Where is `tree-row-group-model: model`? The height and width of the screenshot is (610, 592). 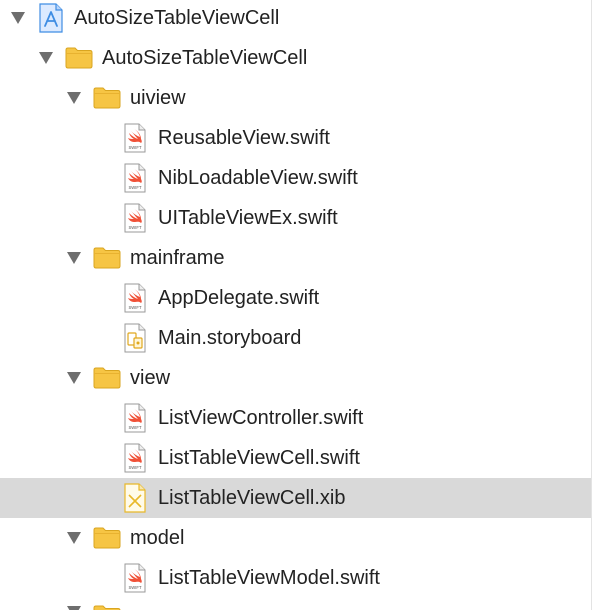
tree-row-group-model: model is located at coordinates (295, 538).